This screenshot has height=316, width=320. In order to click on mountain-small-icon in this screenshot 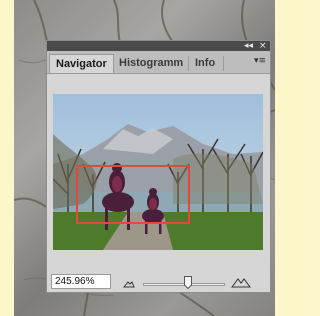, I will do `click(129, 283)`.